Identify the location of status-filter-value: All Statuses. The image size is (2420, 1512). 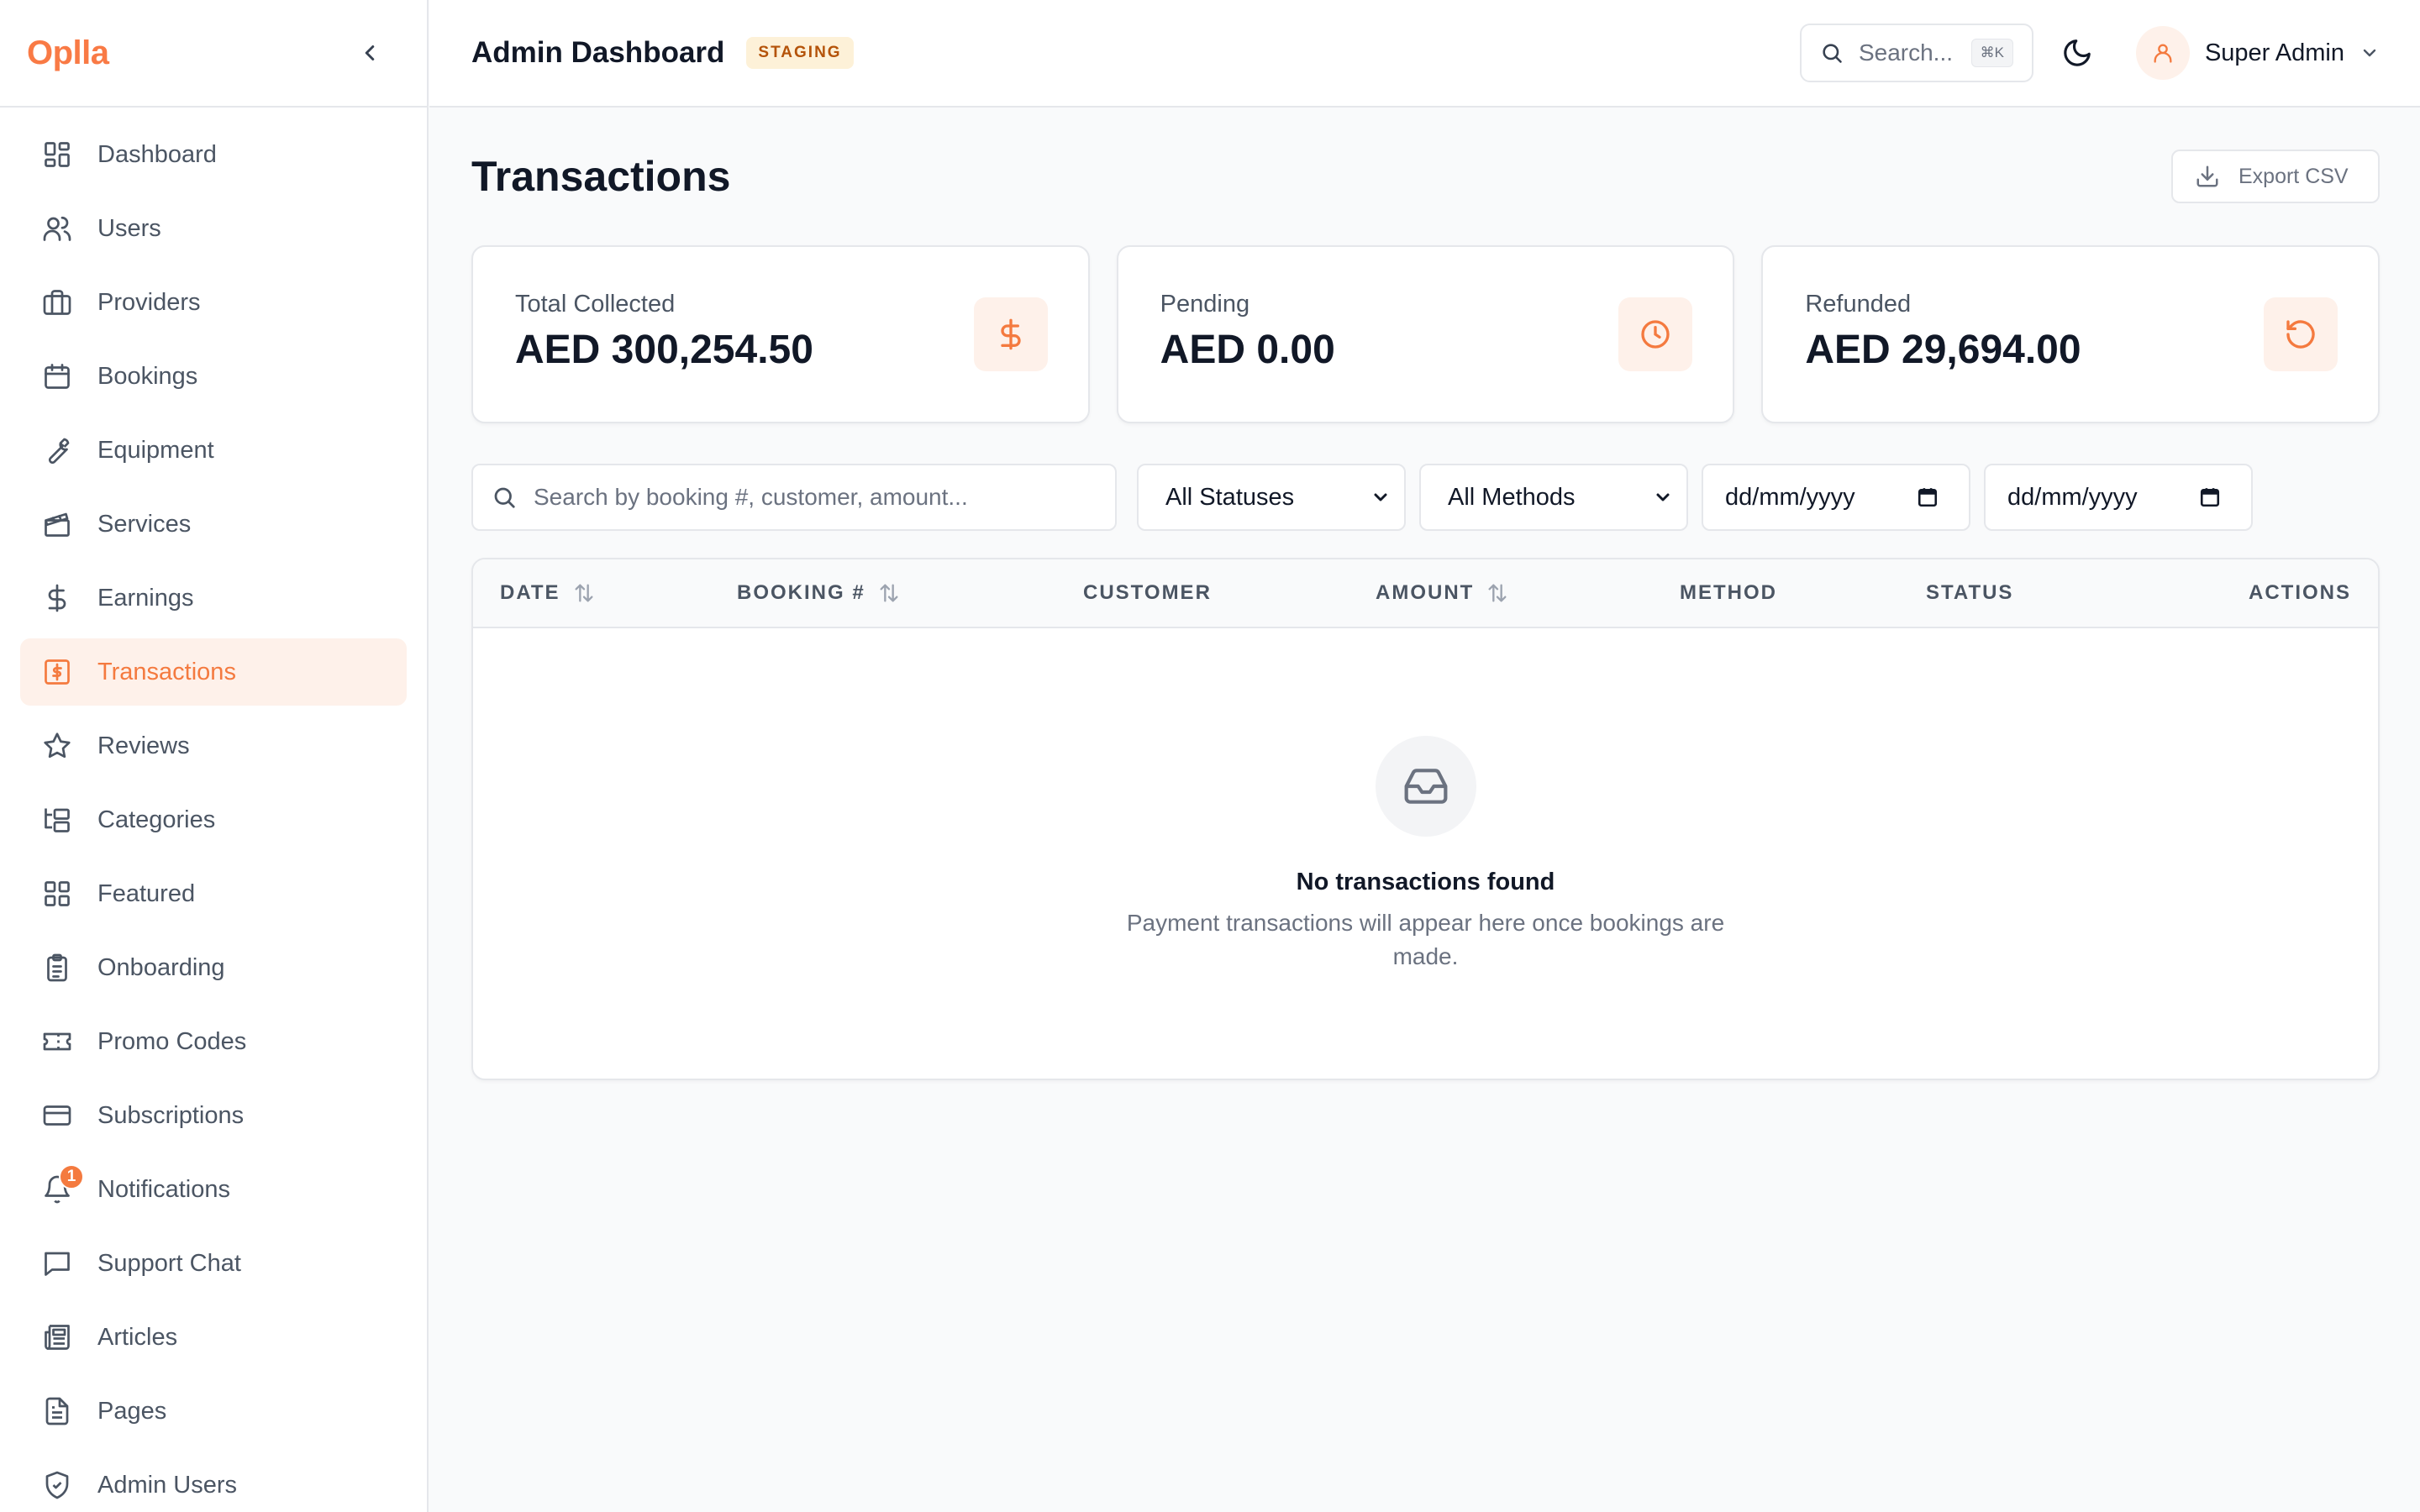
(1230, 497).